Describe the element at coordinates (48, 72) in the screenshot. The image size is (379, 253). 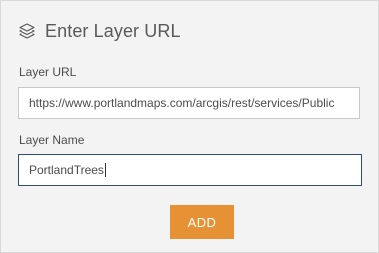
I see `layer-url-label: Layer URL` at that location.